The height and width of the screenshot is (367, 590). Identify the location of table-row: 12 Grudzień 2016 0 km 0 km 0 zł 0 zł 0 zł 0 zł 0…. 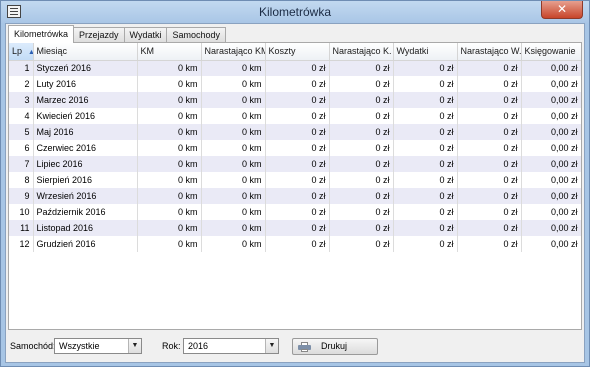
(295, 244).